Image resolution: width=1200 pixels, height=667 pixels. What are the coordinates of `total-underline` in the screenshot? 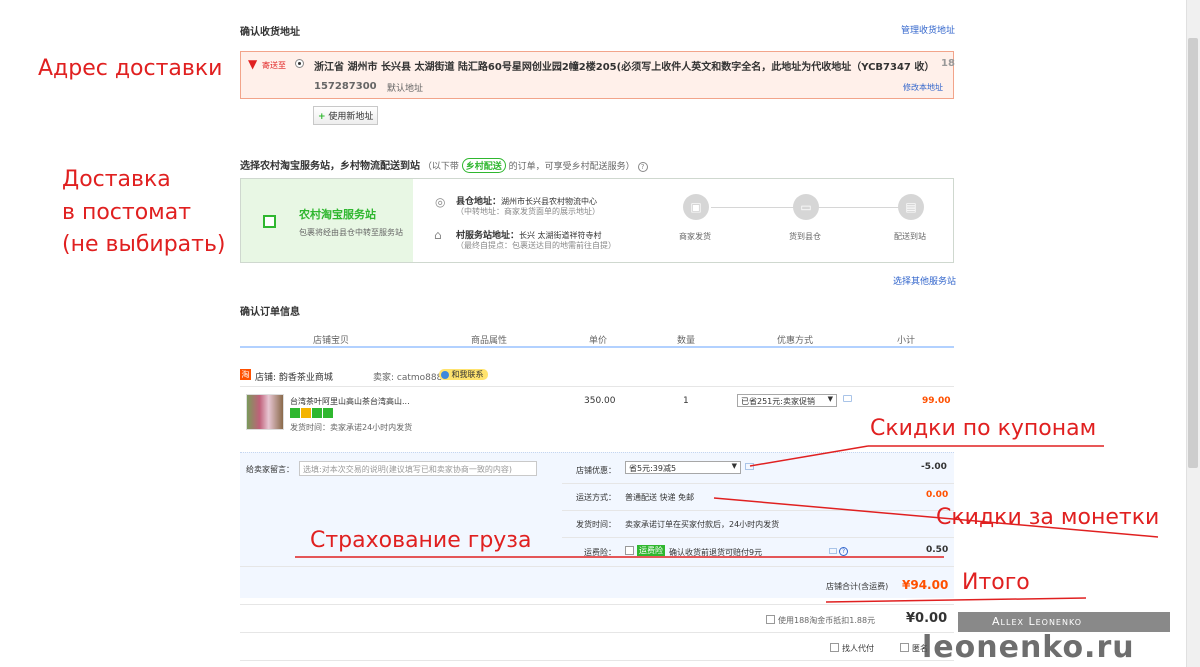 It's located at (956, 600).